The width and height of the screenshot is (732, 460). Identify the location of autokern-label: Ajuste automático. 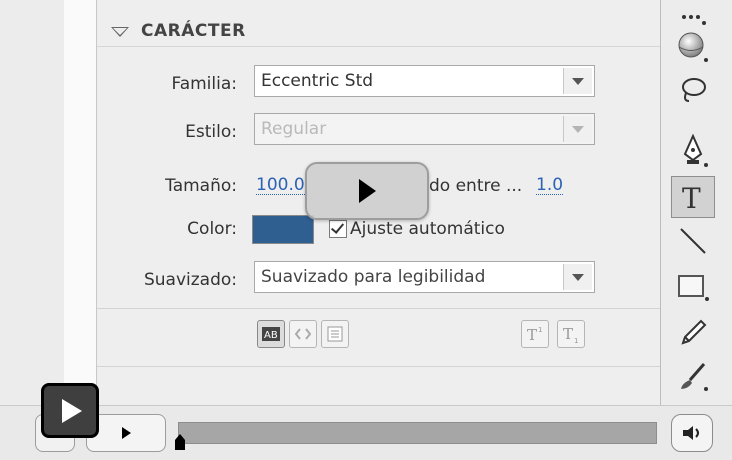
(427, 229).